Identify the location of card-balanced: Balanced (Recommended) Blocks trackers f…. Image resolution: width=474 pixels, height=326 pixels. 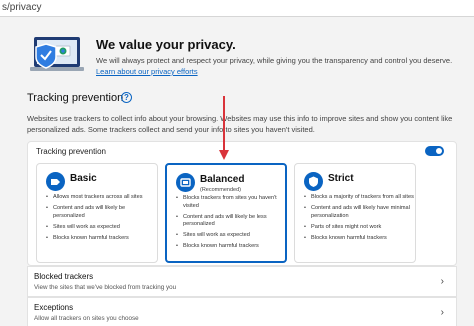
(226, 213).